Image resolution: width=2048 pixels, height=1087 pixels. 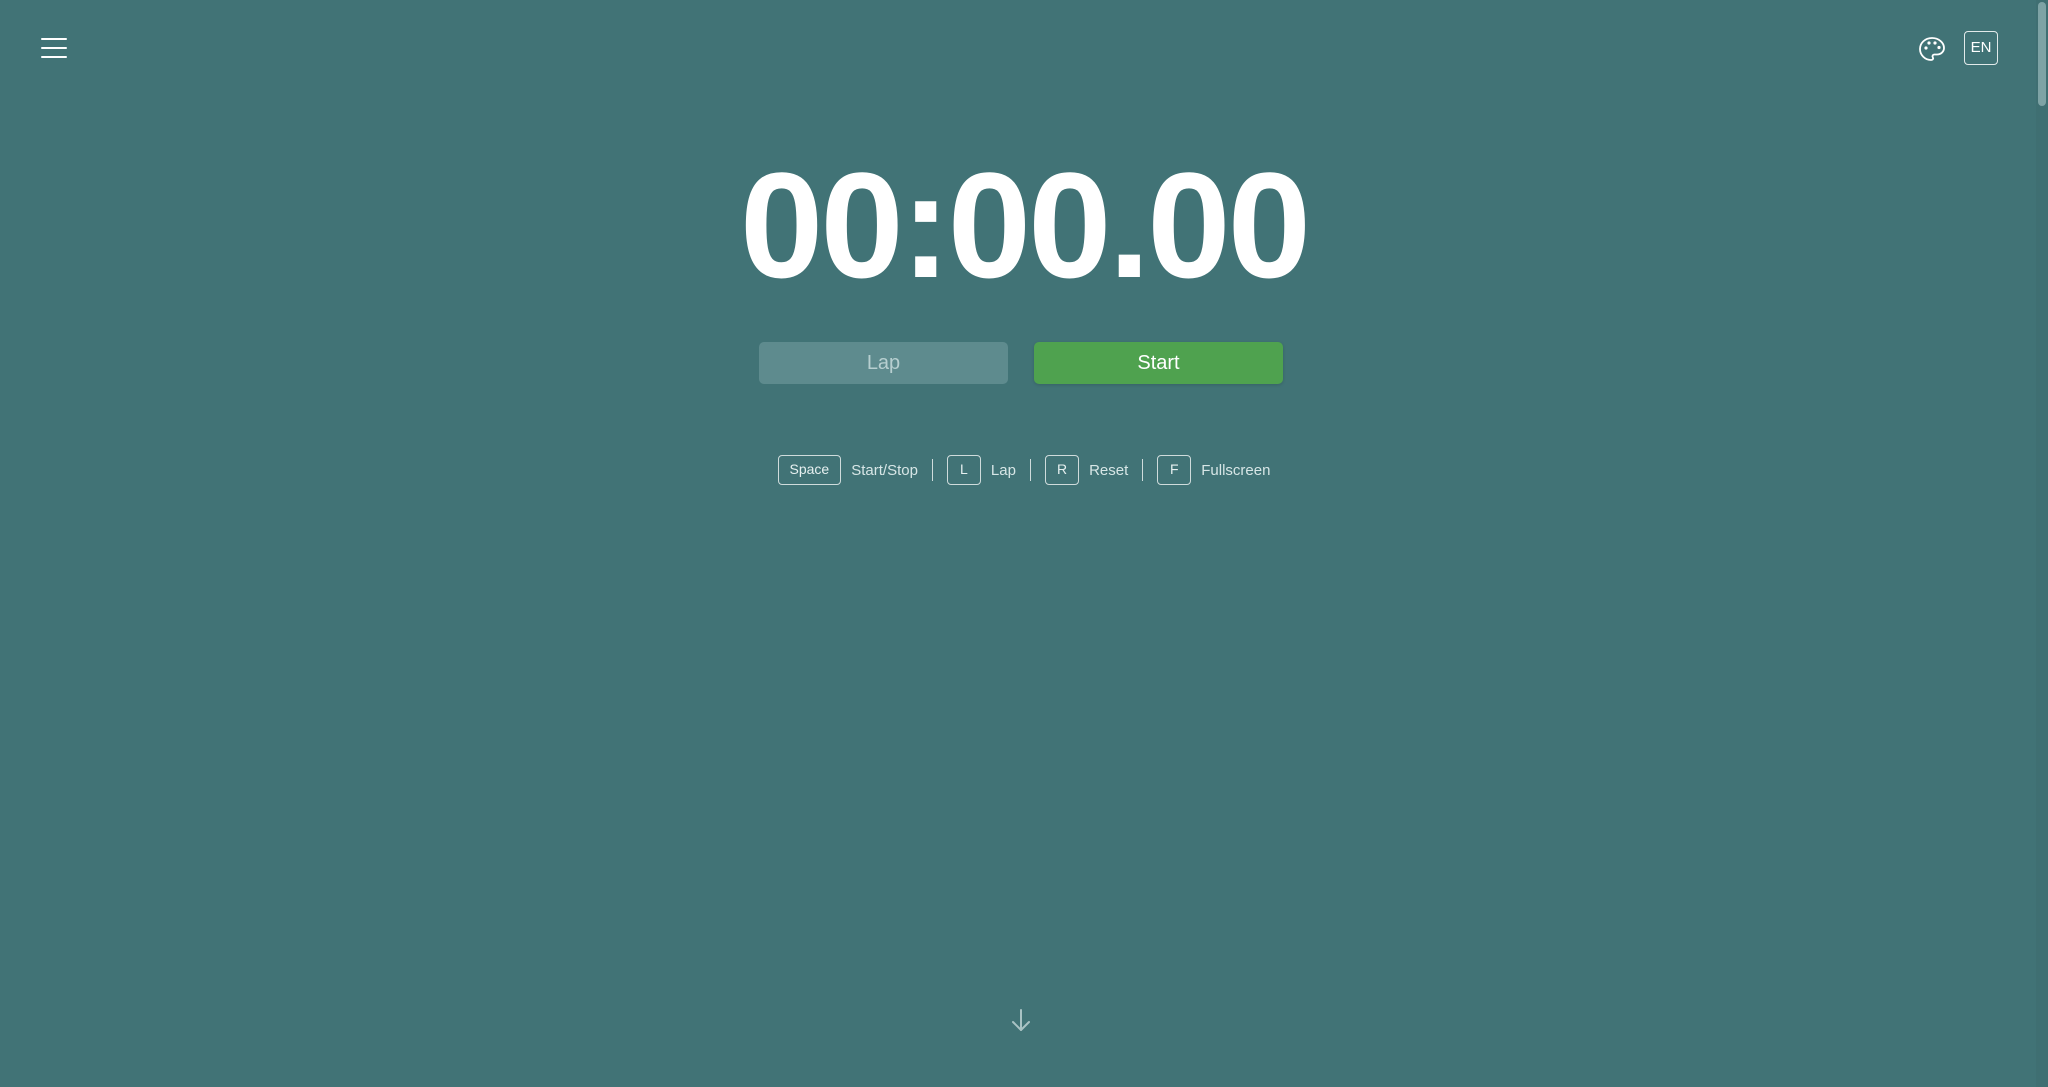 I want to click on scrollbar-thumb, so click(x=2042, y=54).